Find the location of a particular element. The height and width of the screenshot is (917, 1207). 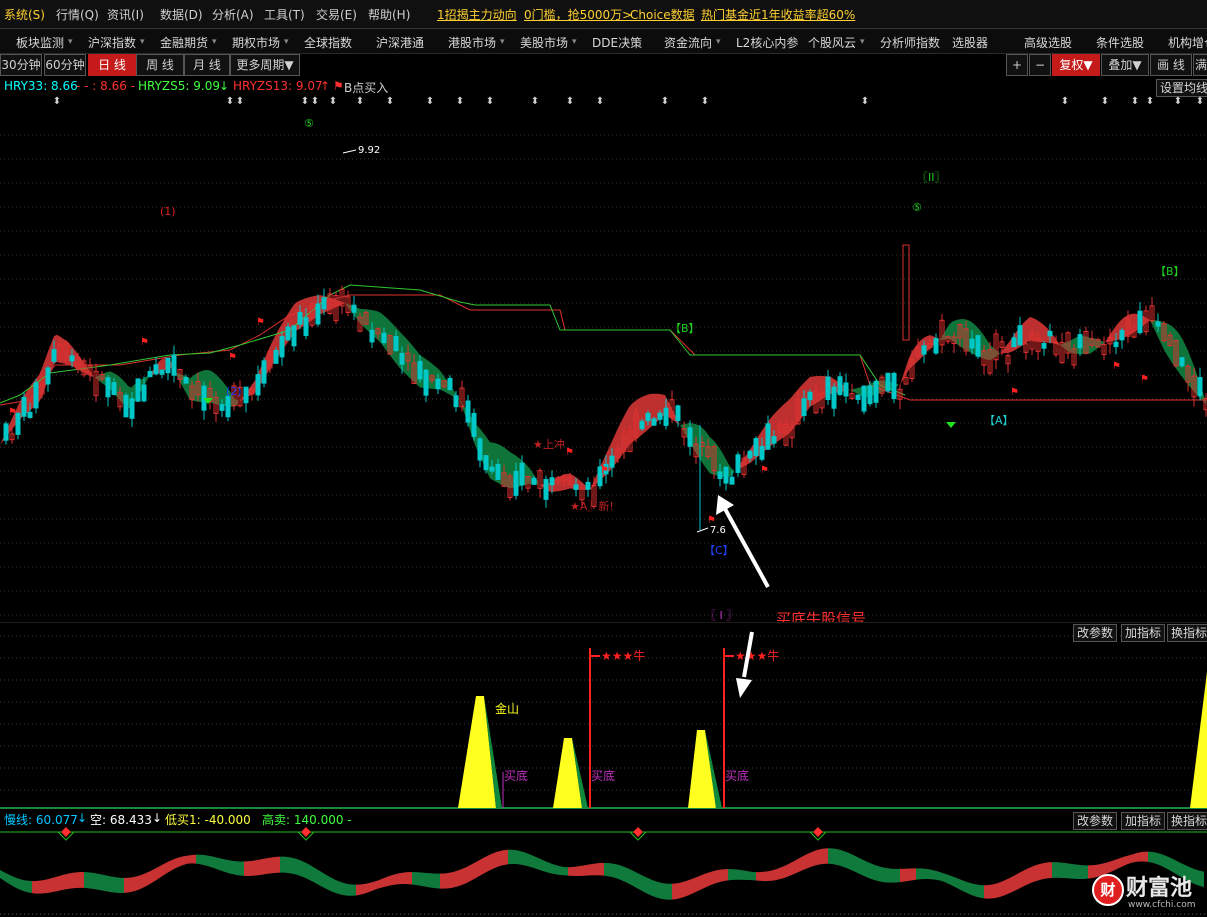

menu-tools: 工具(T) is located at coordinates (284, 14).